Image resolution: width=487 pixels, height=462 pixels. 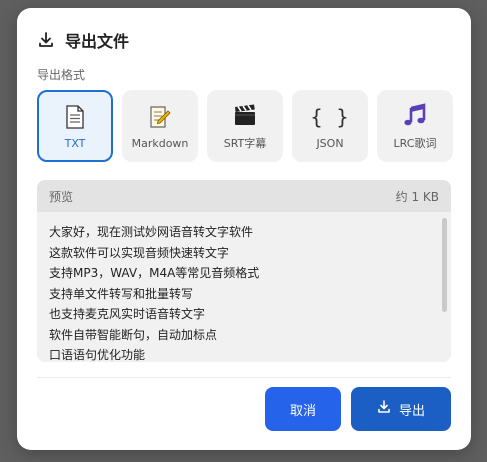 I want to click on format-label: LRC歌词, so click(x=415, y=143).